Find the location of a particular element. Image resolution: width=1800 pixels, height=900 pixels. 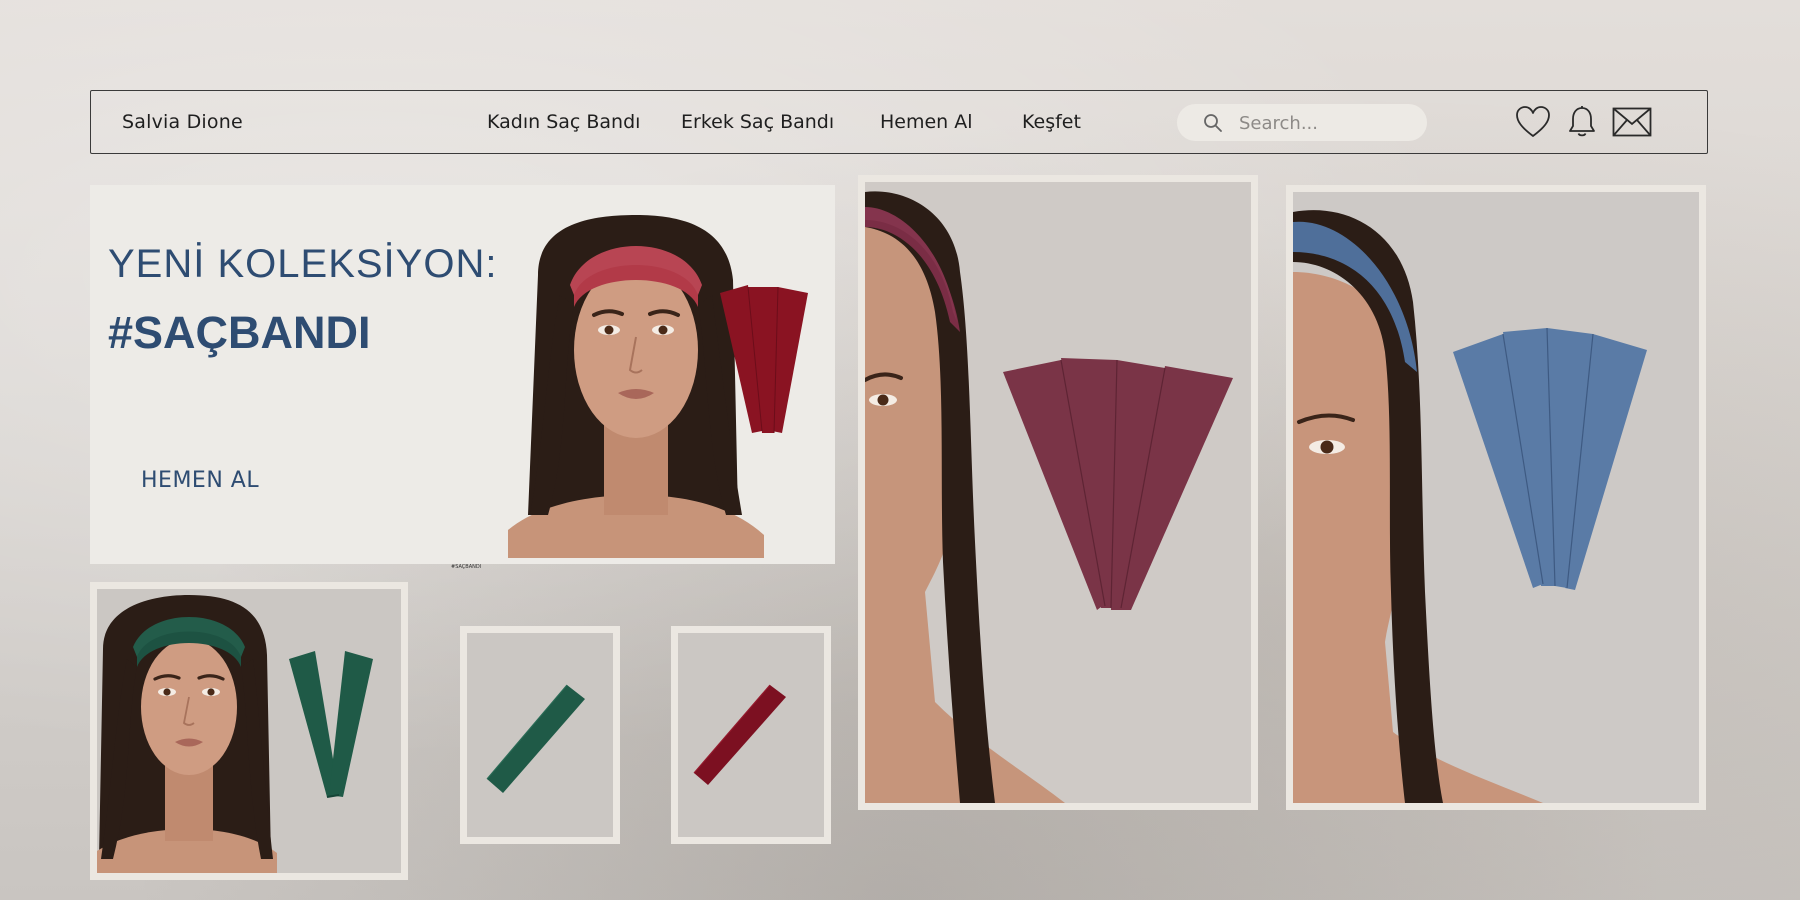

brand-logo: Salvia Dione is located at coordinates (182, 122).